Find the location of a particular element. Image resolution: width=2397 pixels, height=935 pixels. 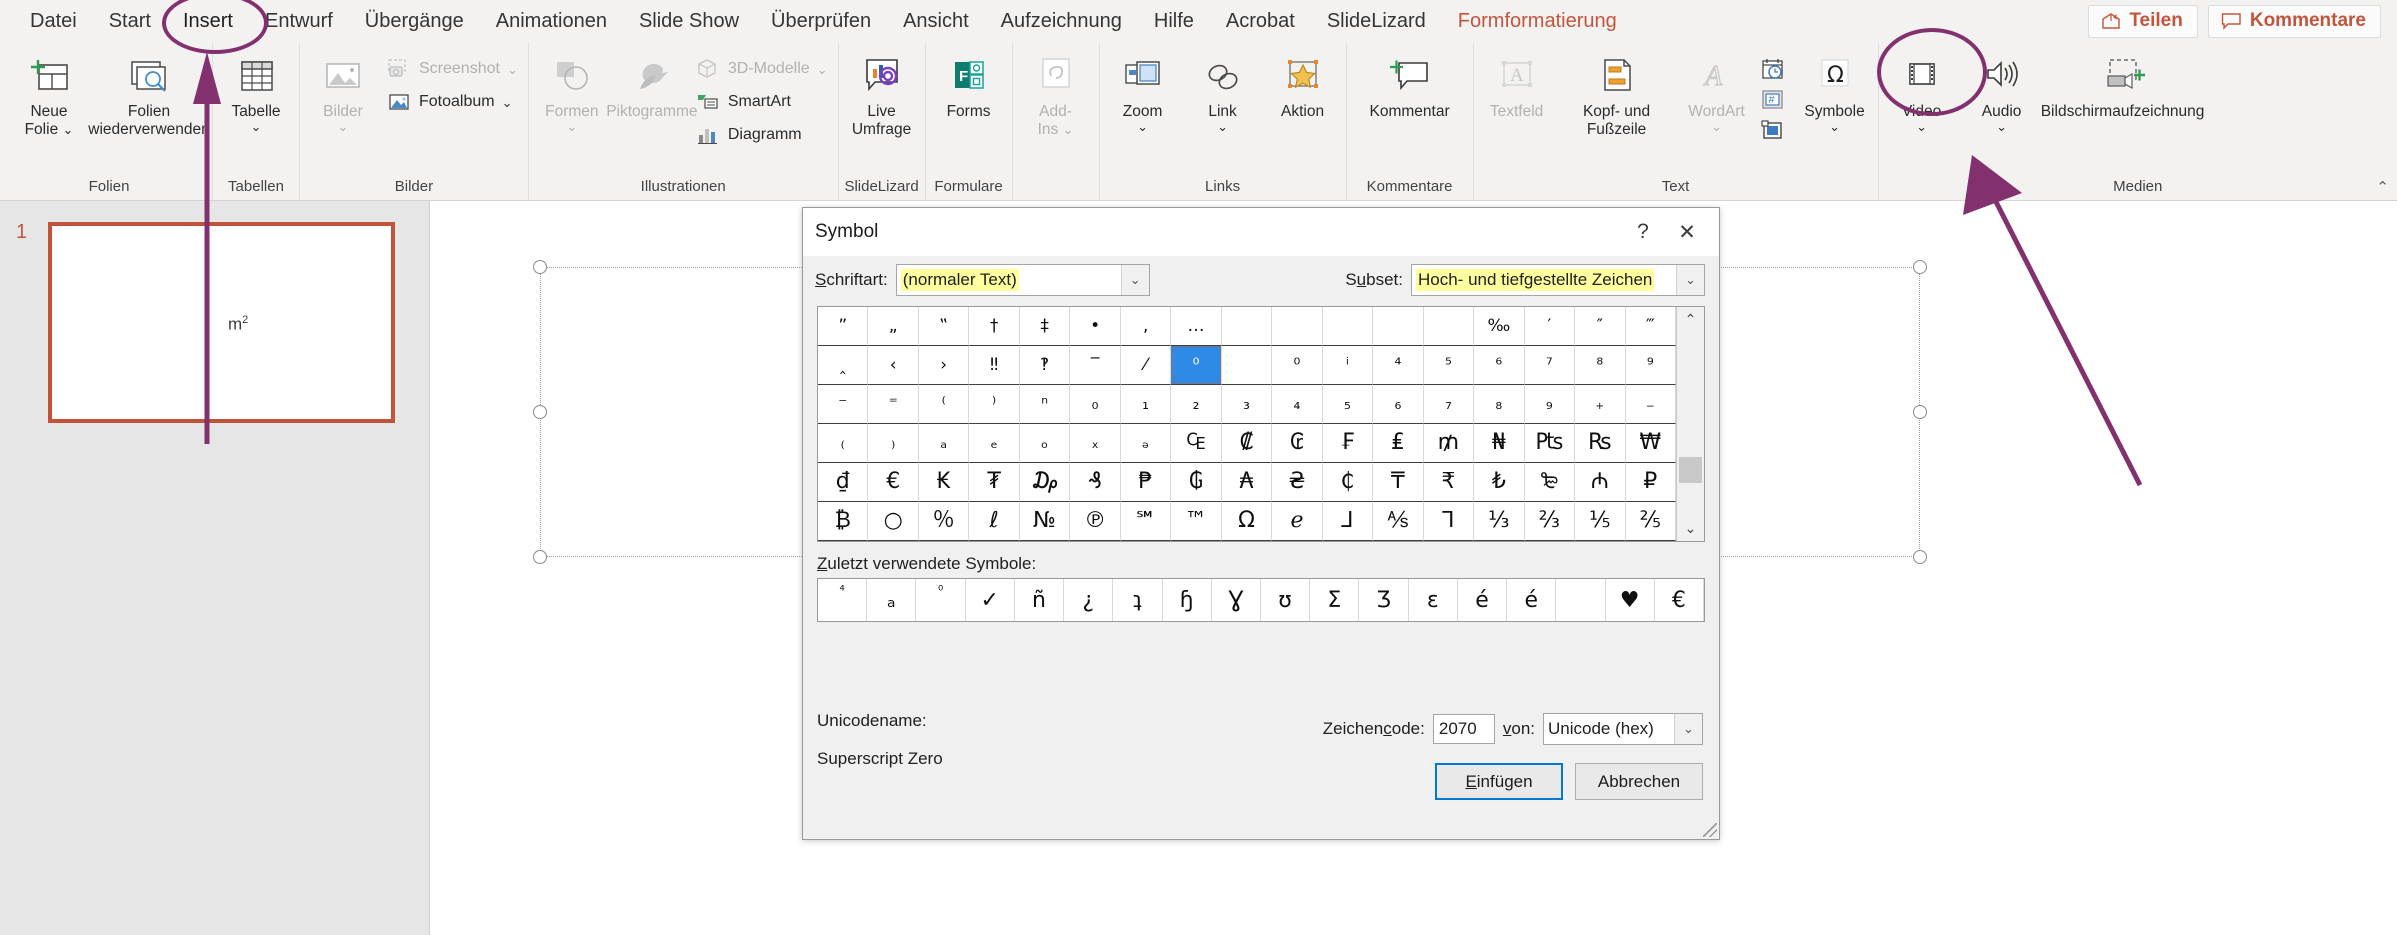

symbol-cell: ₴ is located at coordinates (1297, 482).